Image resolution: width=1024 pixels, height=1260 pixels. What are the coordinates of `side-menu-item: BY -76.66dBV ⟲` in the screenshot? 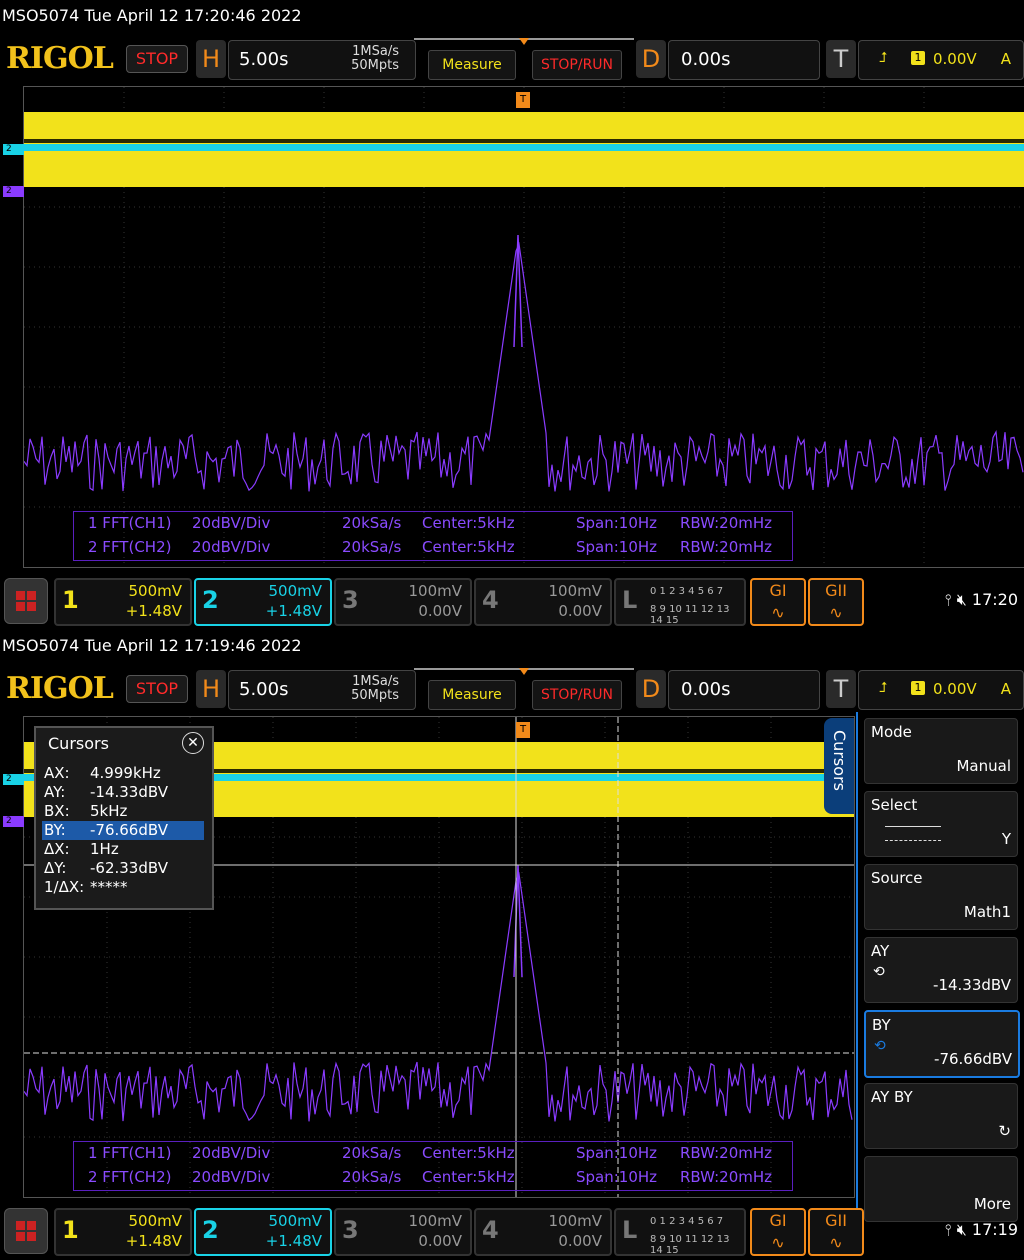 It's located at (942, 1044).